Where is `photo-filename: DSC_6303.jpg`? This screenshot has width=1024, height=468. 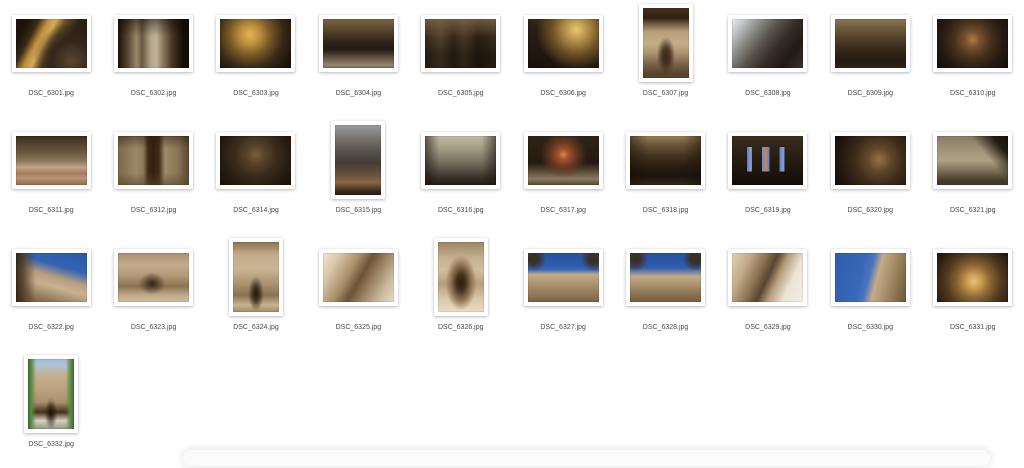
photo-filename: DSC_6303.jpg is located at coordinates (256, 93).